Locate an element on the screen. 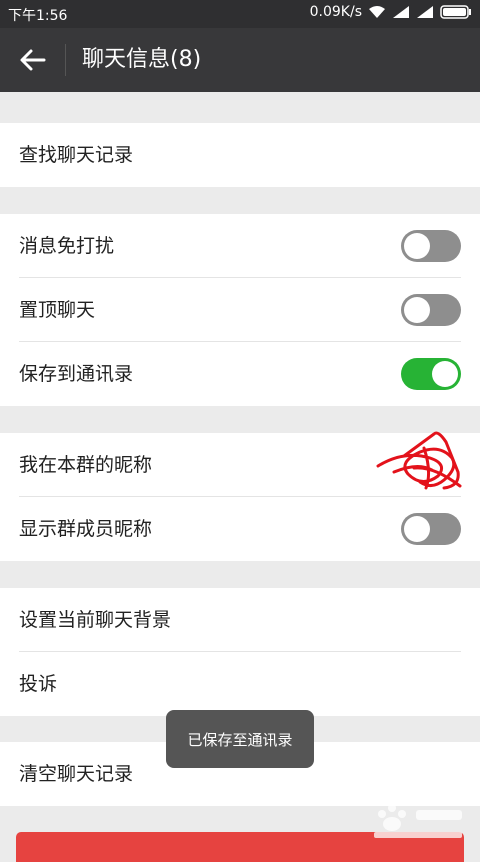 Image resolution: width=480 pixels, height=862 pixels. row-pin-chat: 置顶聊天 is located at coordinates (240, 310).